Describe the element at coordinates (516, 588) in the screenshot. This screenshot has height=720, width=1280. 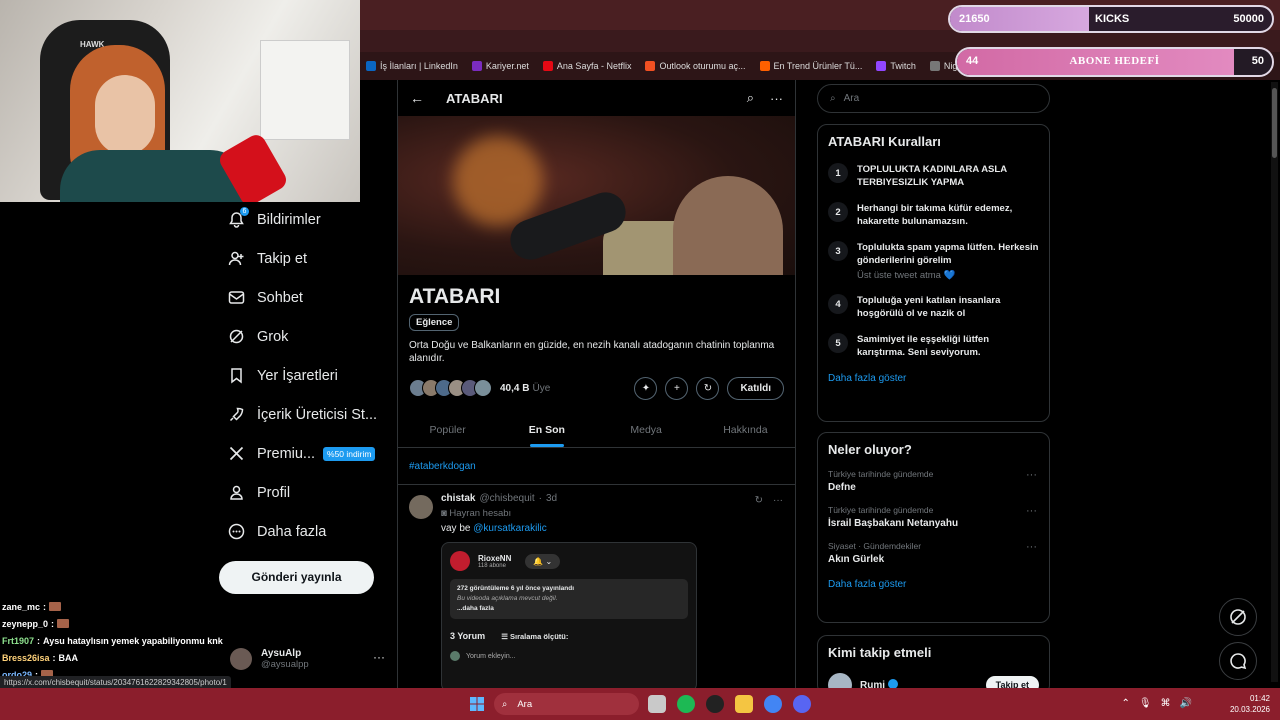
I see `video-stats: 272 görüntüleme 6 yıl önce yayınlandı` at that location.